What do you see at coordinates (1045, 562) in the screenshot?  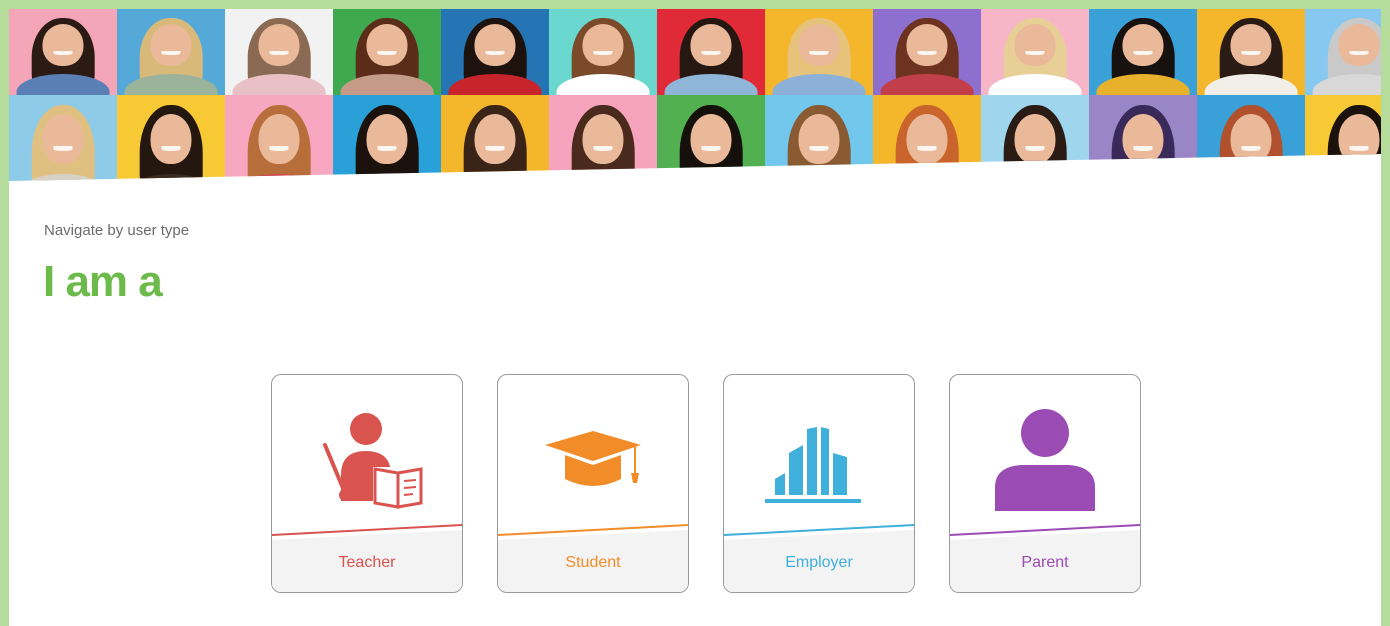 I see `card-label: Parent` at bounding box center [1045, 562].